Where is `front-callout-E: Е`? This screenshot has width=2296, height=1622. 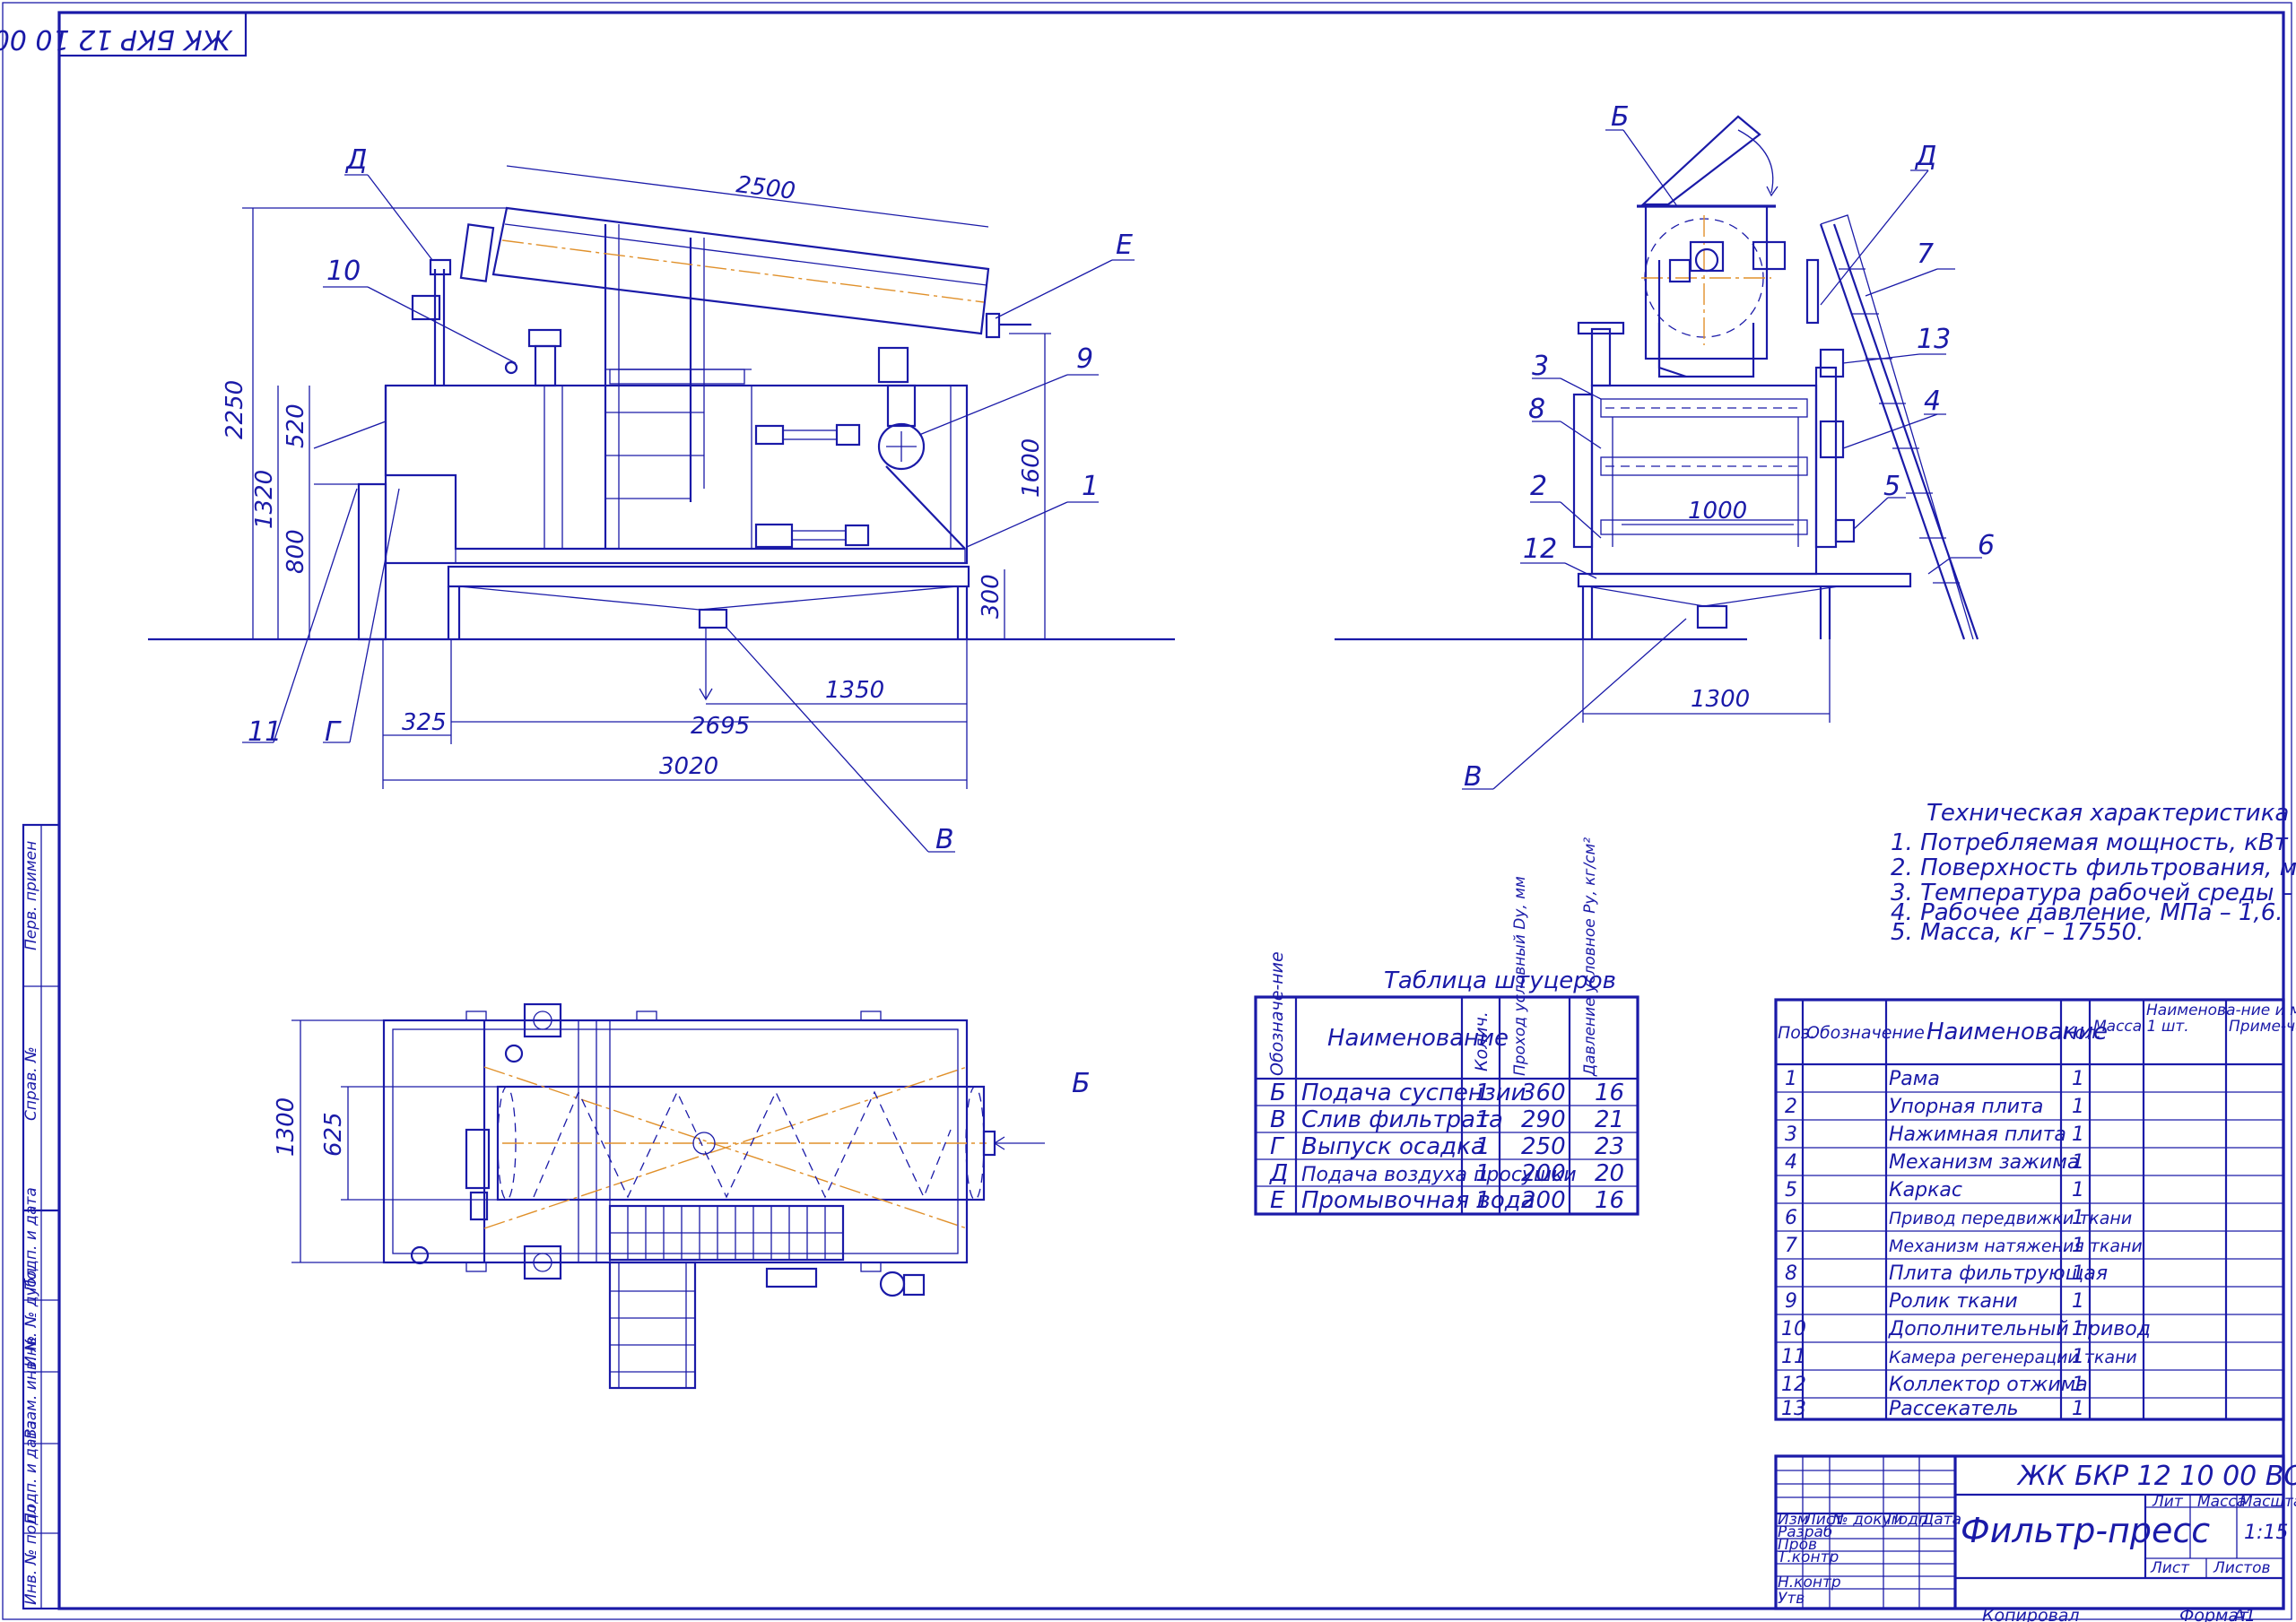 front-callout-E: Е is located at coordinates (1124, 246).